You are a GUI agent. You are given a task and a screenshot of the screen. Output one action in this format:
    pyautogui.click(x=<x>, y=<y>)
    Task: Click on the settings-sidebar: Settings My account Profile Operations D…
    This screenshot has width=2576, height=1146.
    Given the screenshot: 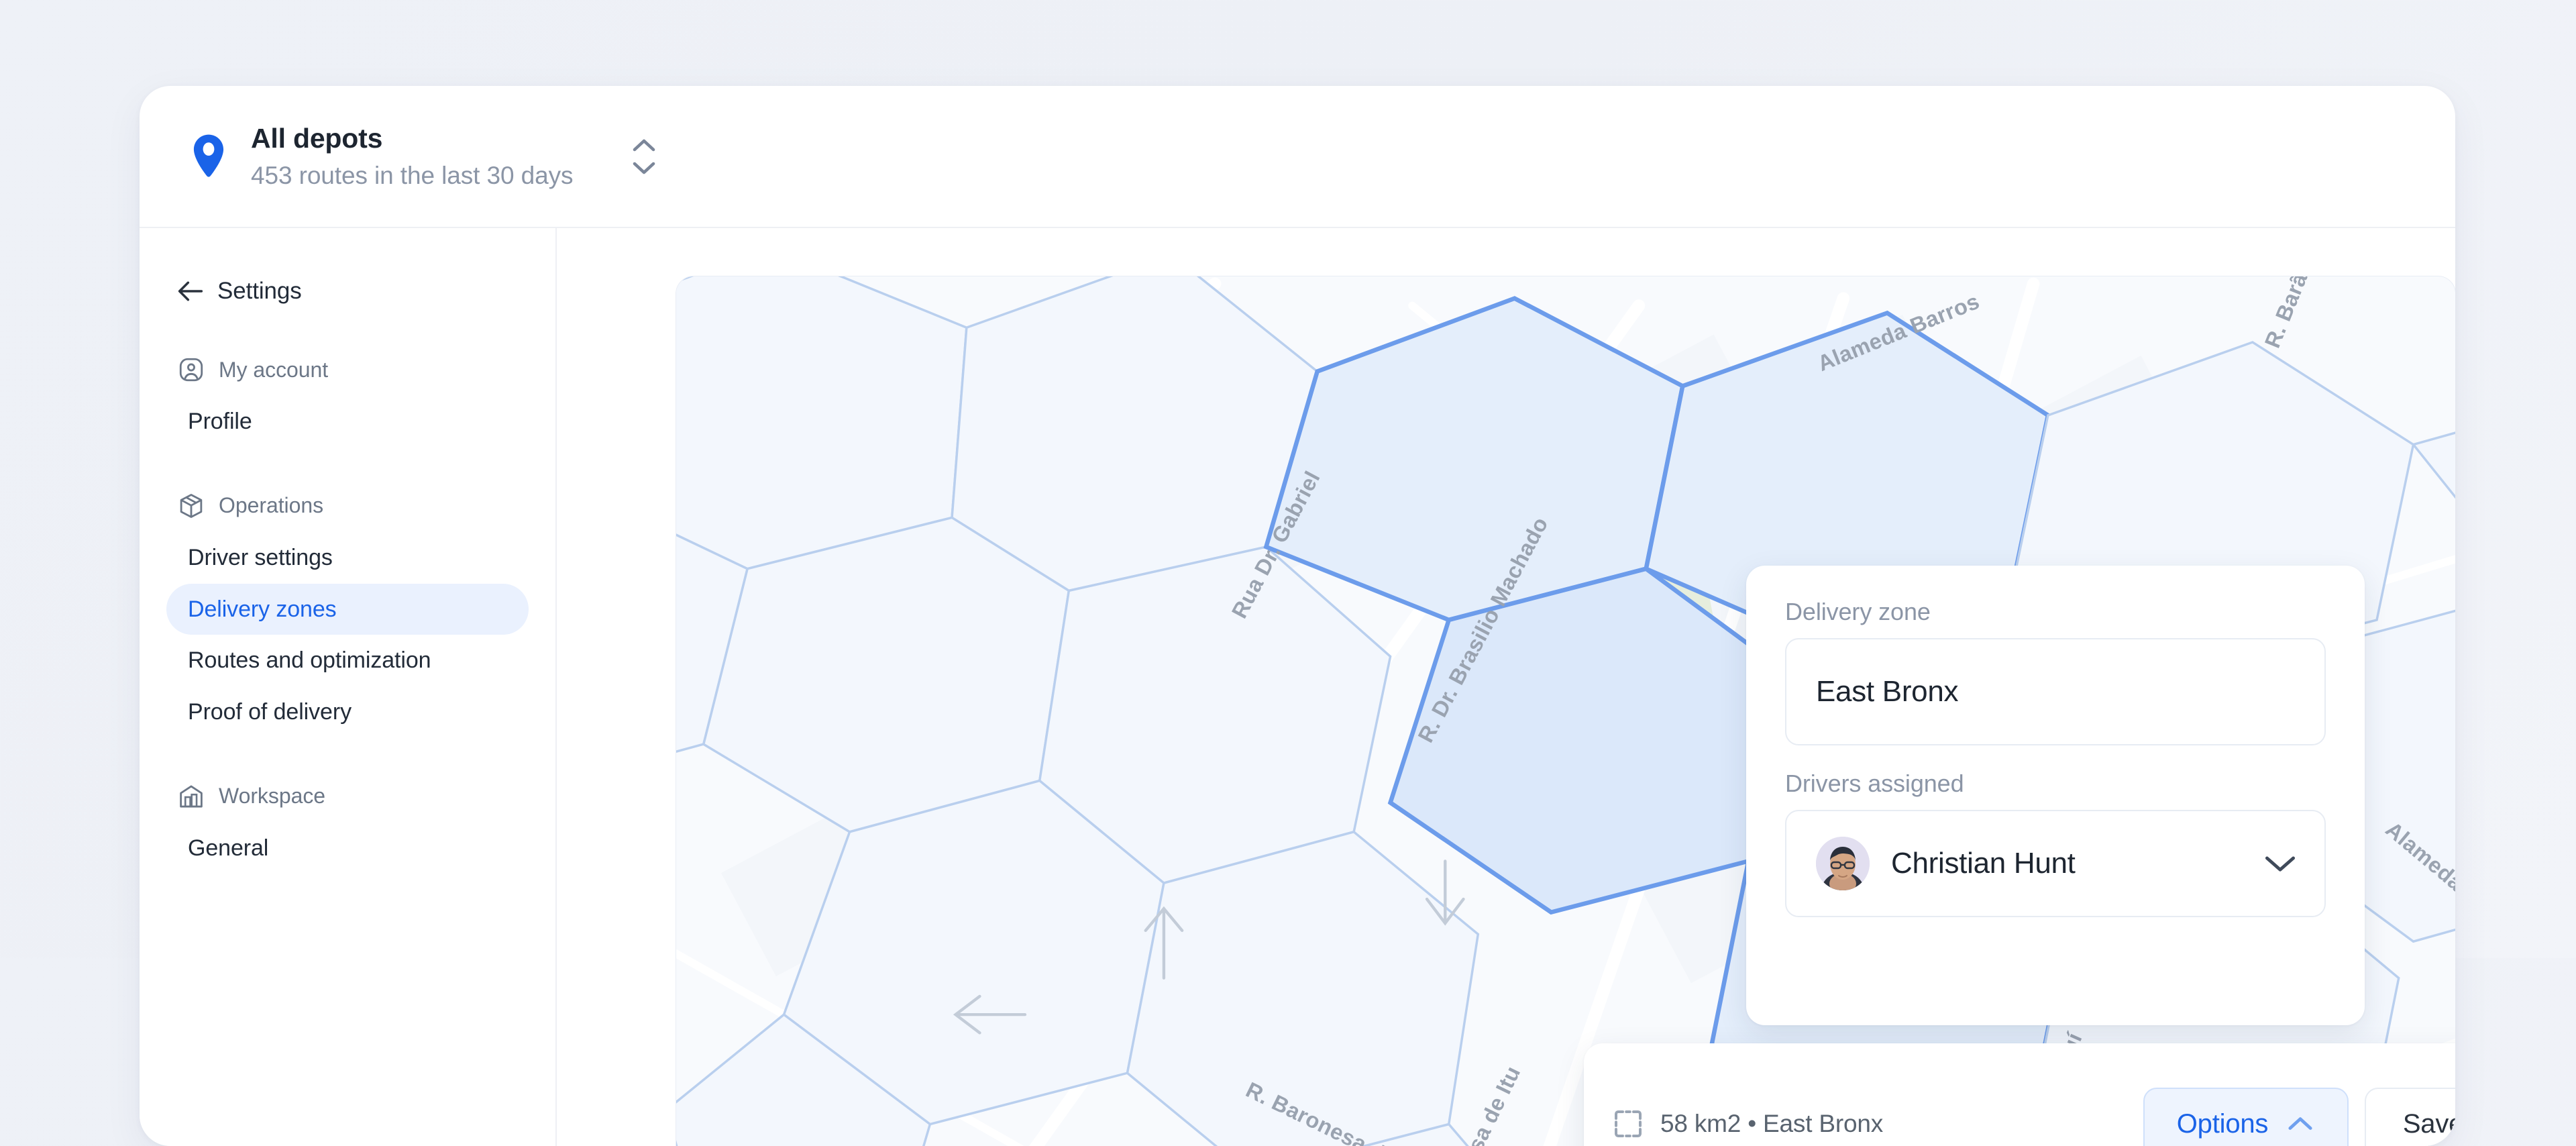 What is the action you would take?
    pyautogui.click(x=348, y=687)
    